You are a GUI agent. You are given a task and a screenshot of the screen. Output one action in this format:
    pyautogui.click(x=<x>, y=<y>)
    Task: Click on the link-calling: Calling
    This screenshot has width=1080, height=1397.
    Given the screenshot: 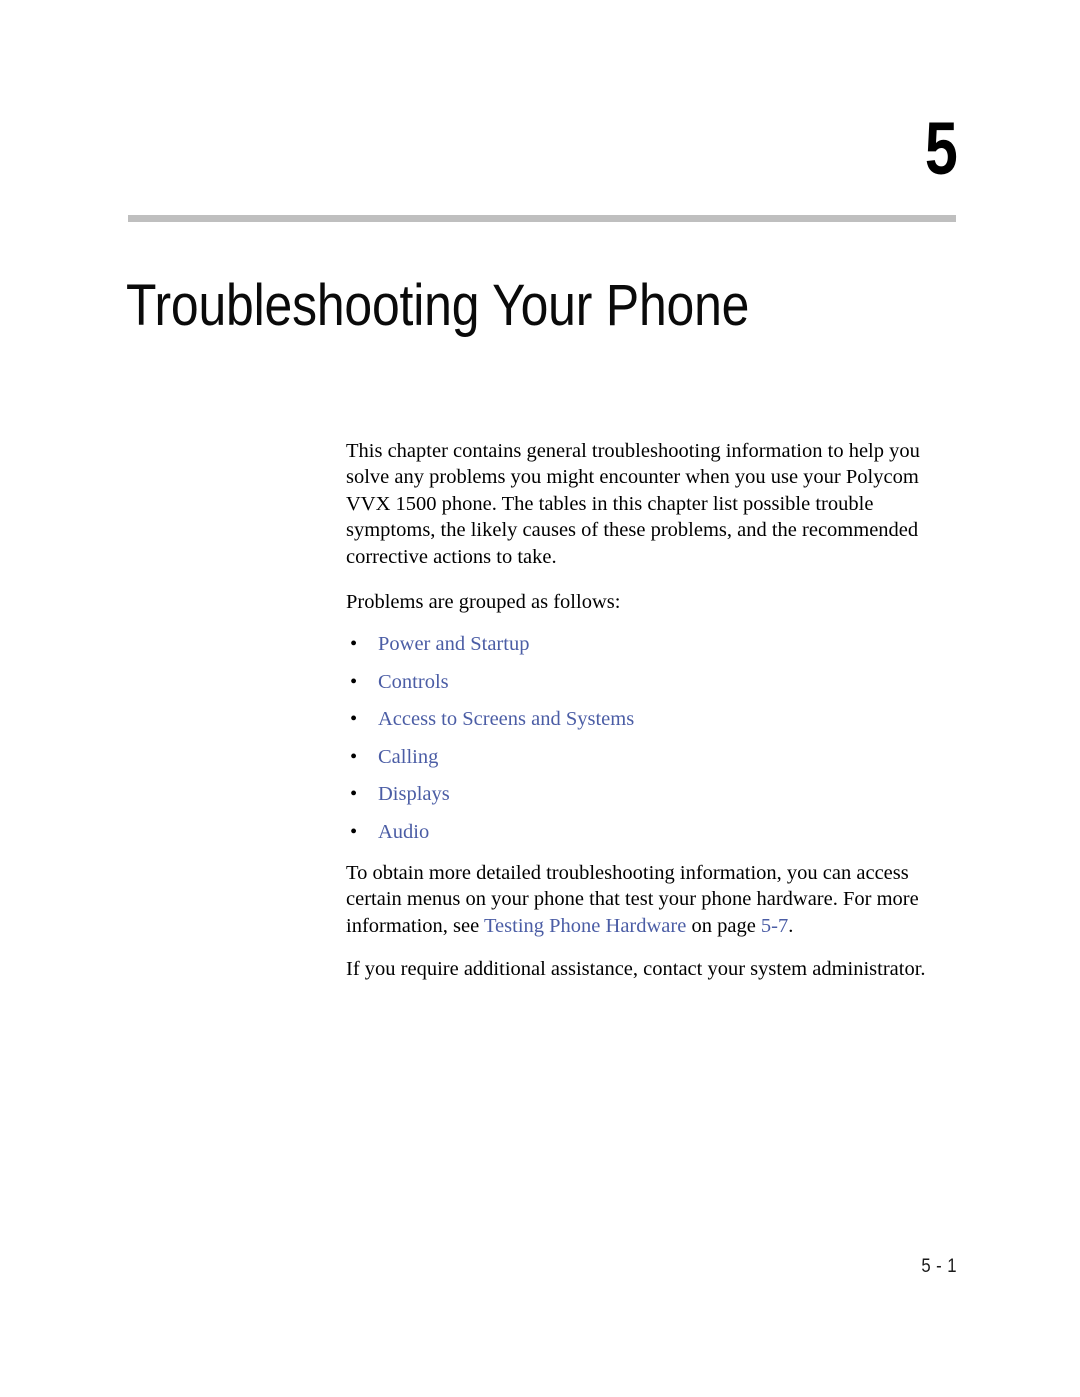 What is the action you would take?
    pyautogui.click(x=408, y=757)
    